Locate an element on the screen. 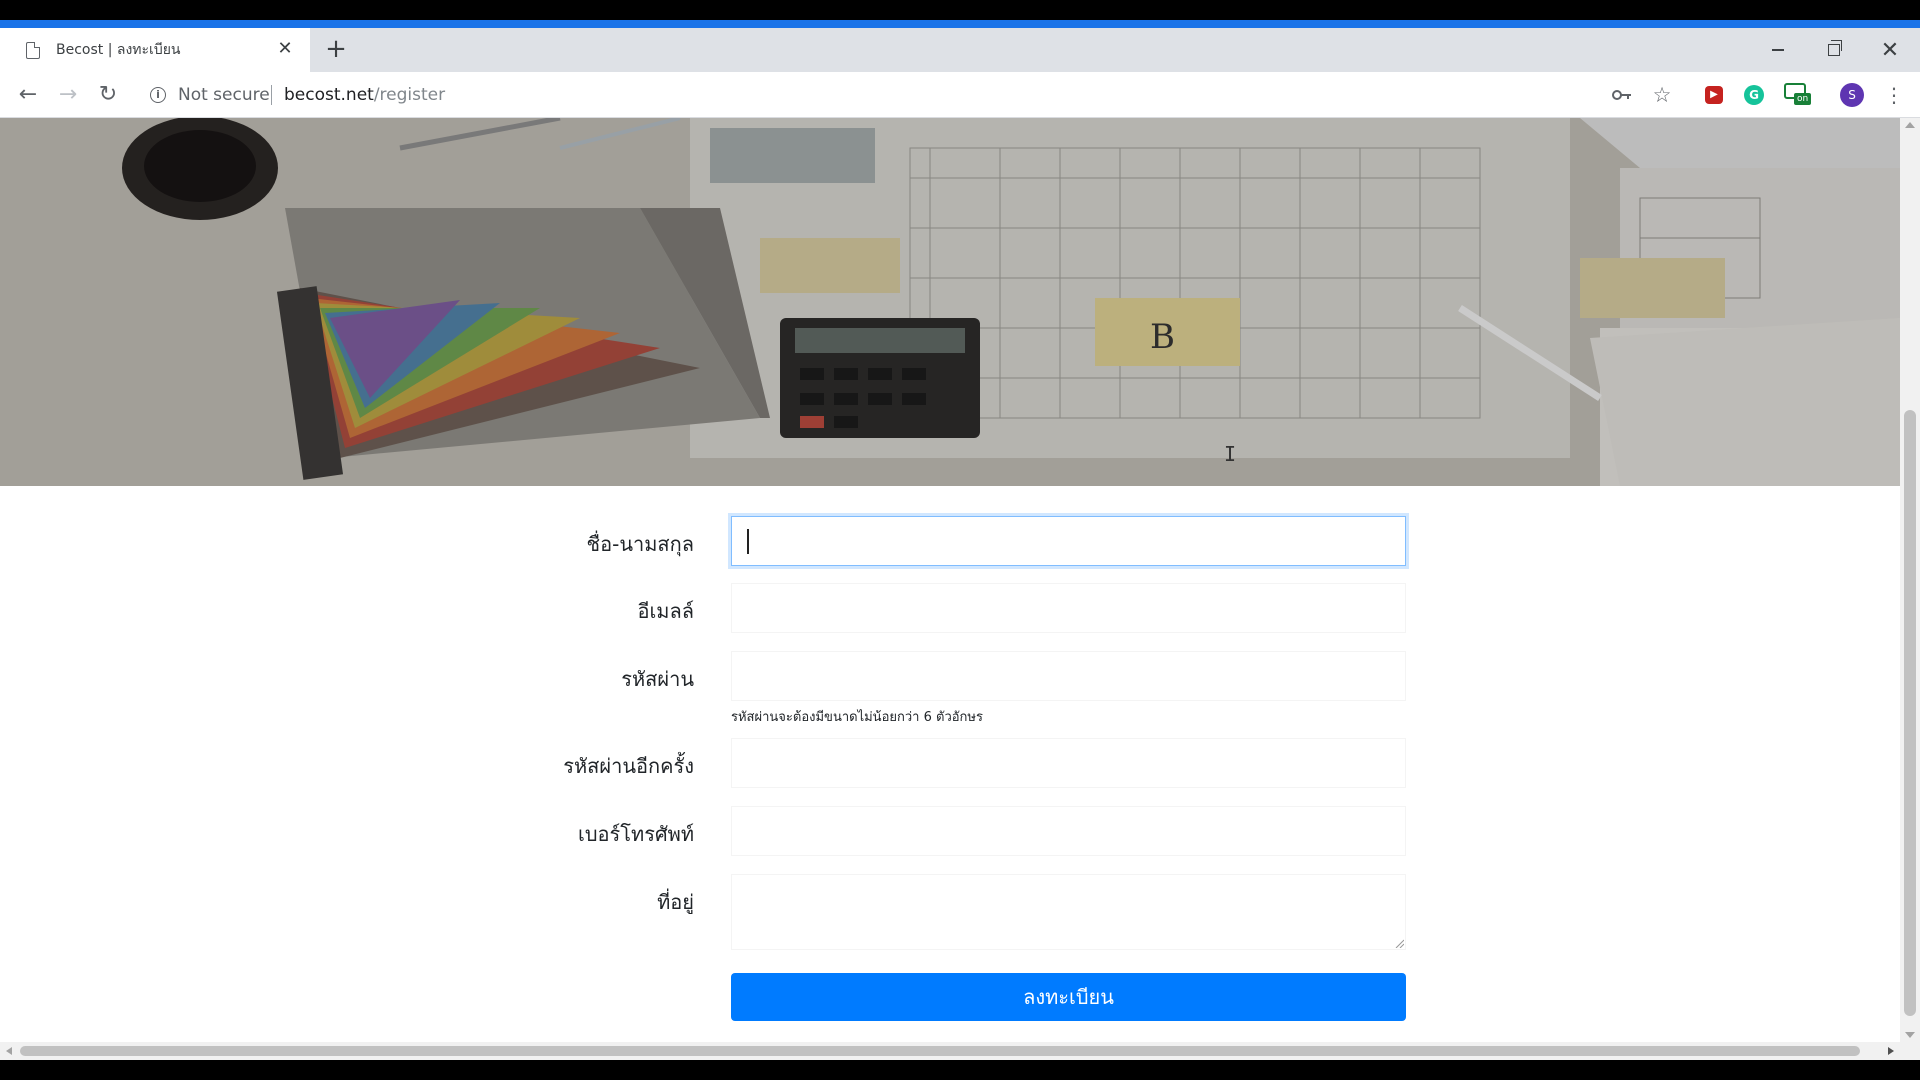  scroll-right-arrow-icon is located at coordinates (1891, 1051).